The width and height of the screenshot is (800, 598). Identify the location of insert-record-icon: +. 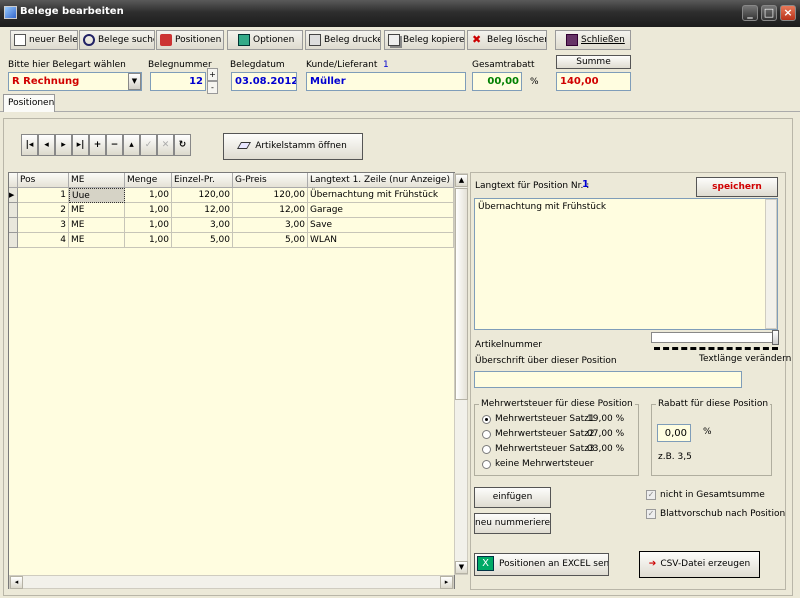
(97, 145).